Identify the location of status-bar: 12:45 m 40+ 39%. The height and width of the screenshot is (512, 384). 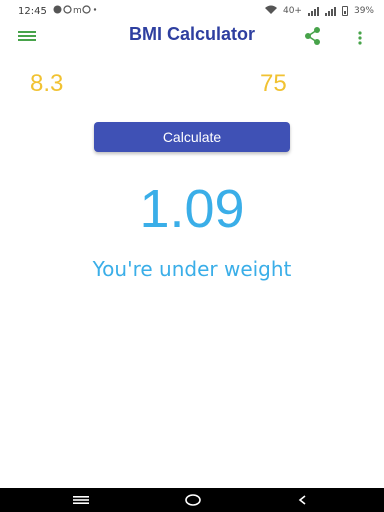
(192, 11).